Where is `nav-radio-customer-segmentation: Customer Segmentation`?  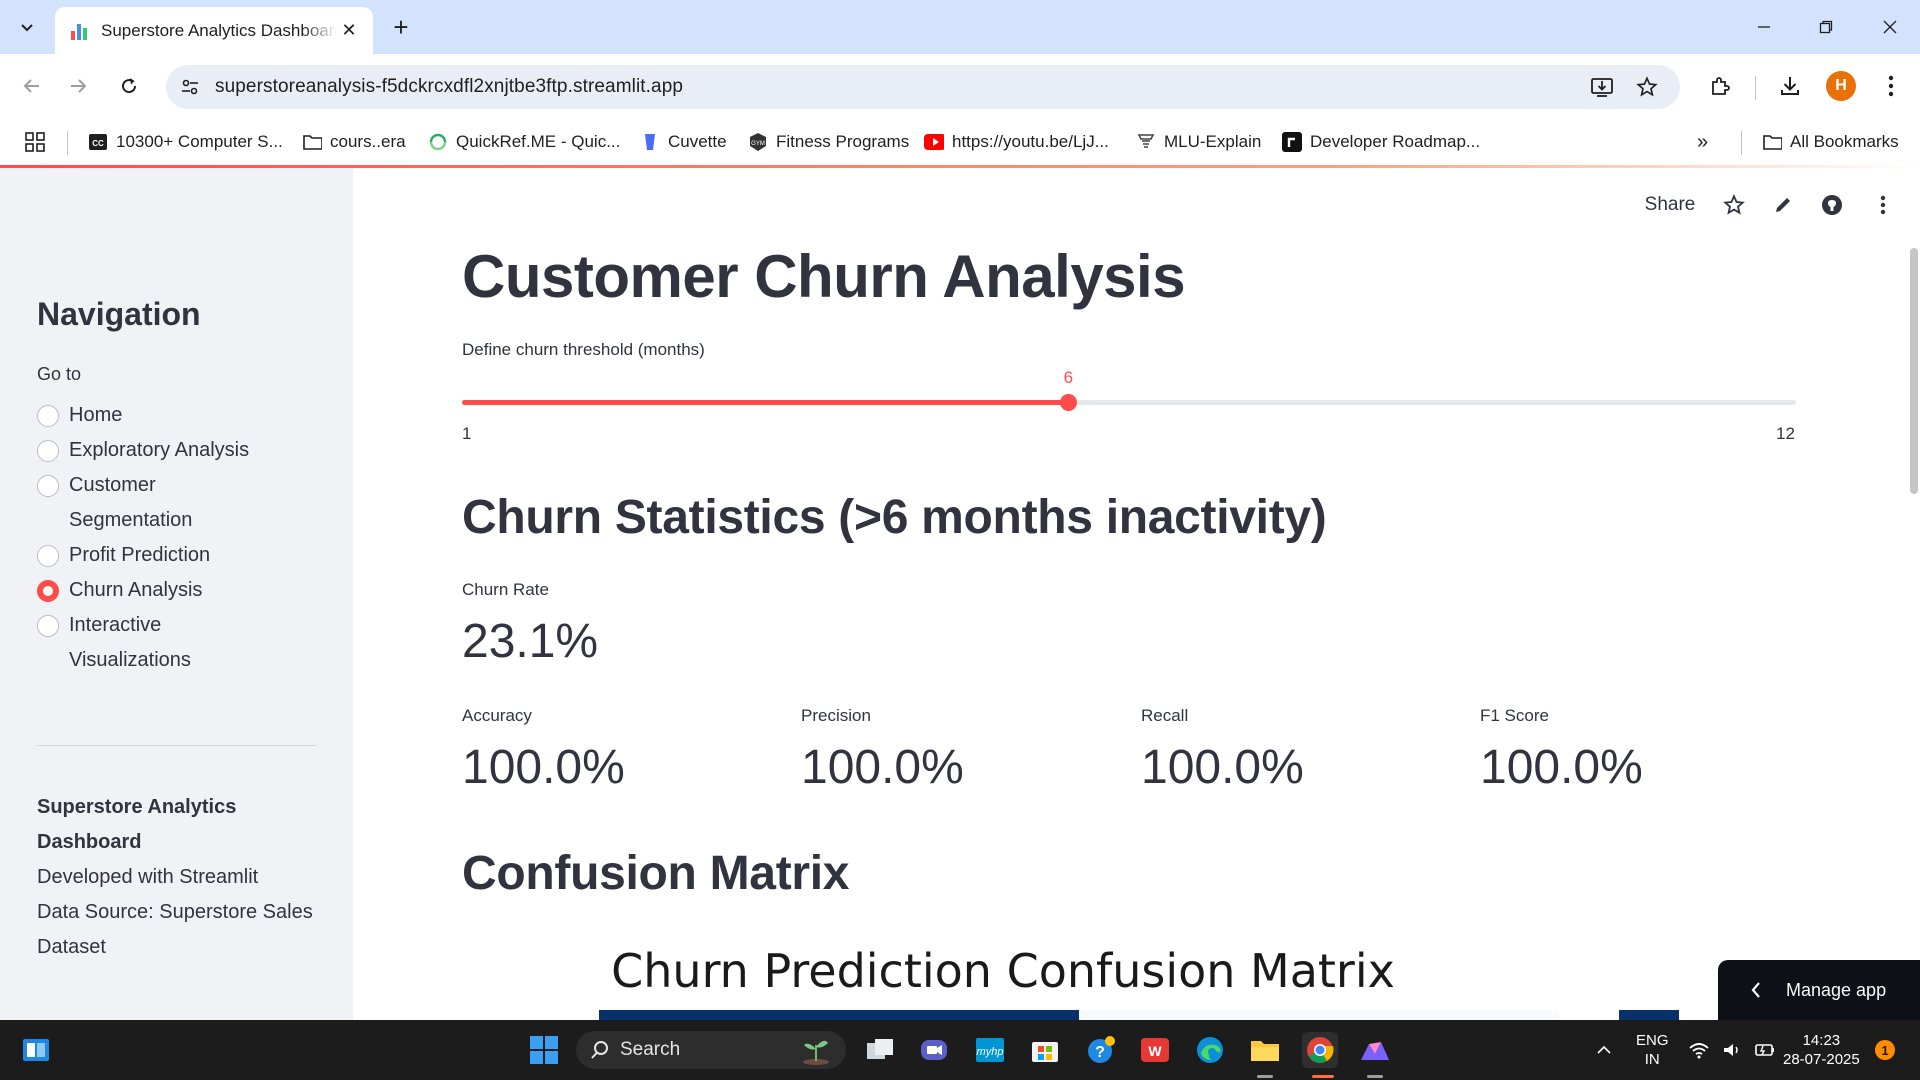
nav-radio-customer-segmentation: Customer Segmentation is located at coordinates (137, 503).